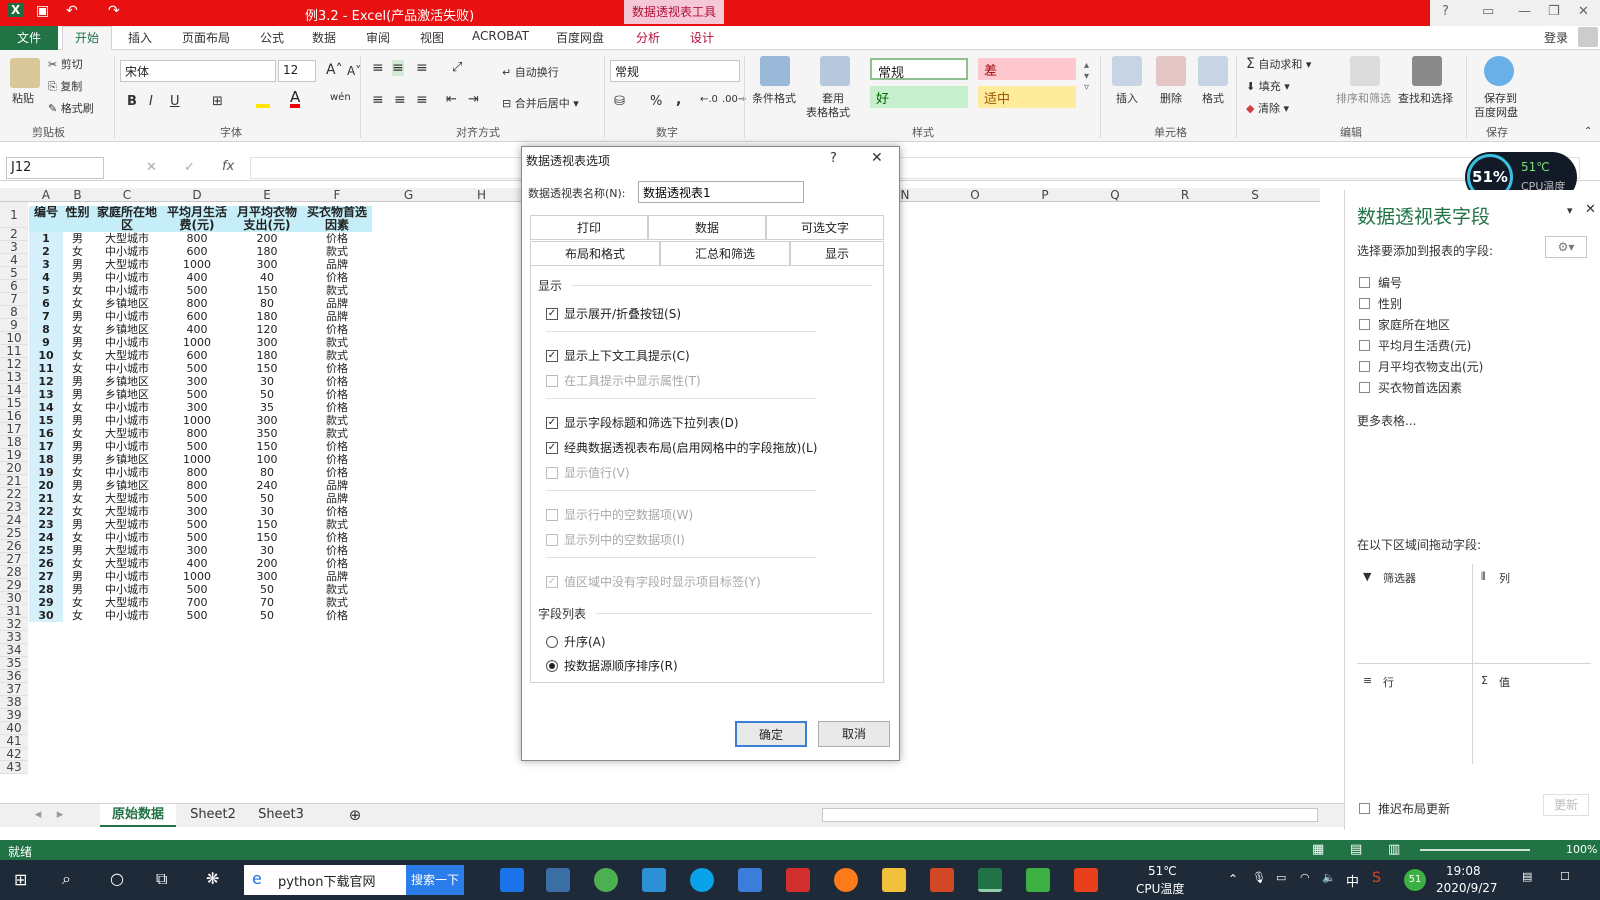 This screenshot has height=900, width=1600. What do you see at coordinates (400, 100) in the screenshot?
I see `align-center-icon: ≡` at bounding box center [400, 100].